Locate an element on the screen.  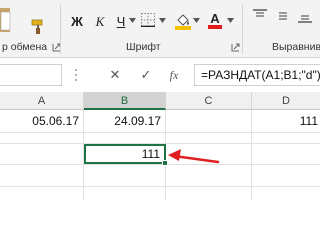
cell-b3-value: 111 is located at coordinates (150, 154).